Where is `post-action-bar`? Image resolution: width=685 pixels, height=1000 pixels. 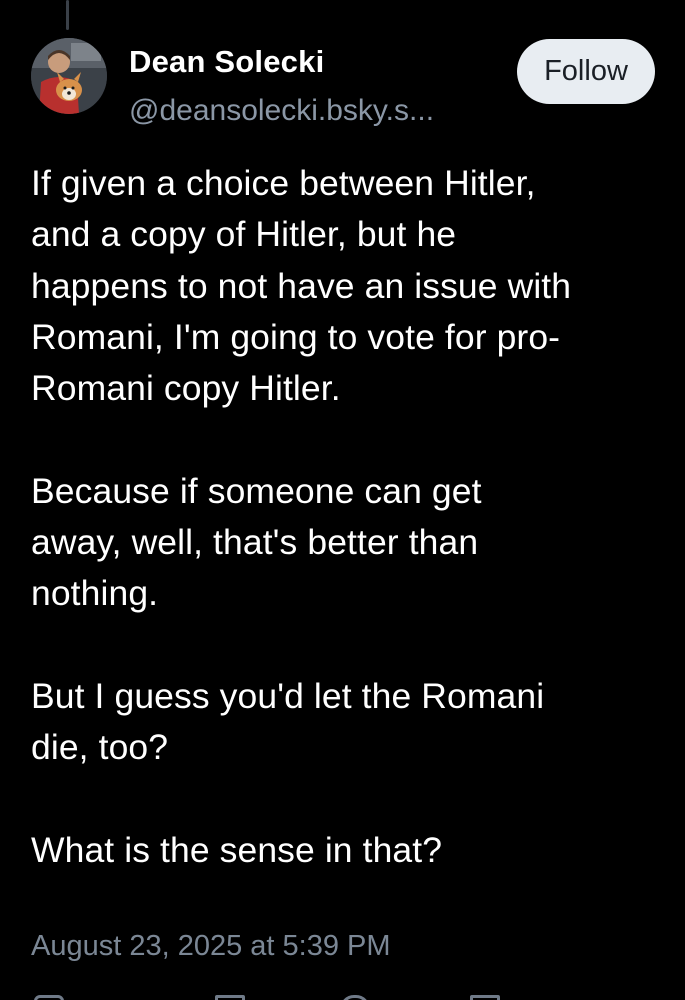
post-action-bar is located at coordinates (342, 992).